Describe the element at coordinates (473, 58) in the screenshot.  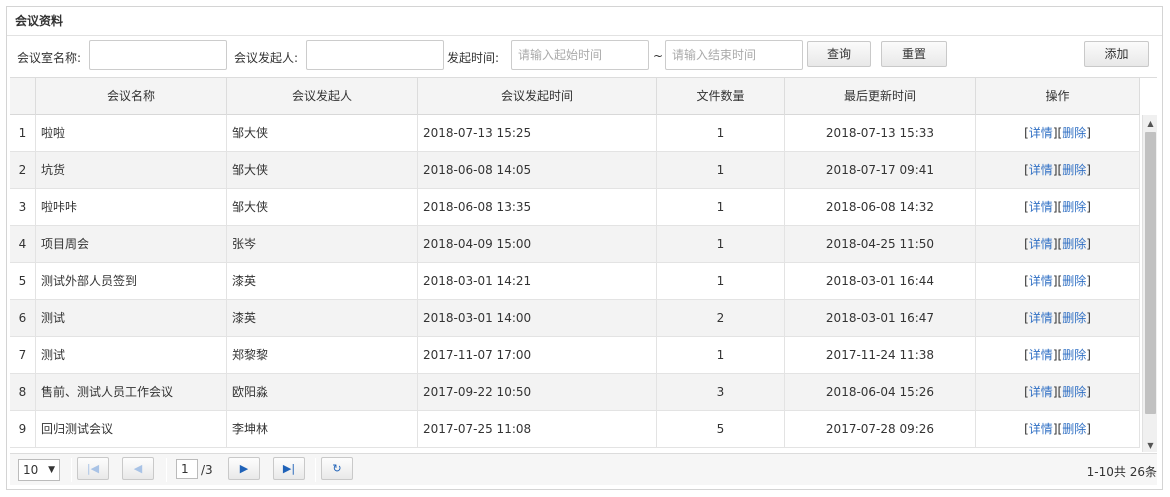
I see `start-time-label: 发起时间:` at that location.